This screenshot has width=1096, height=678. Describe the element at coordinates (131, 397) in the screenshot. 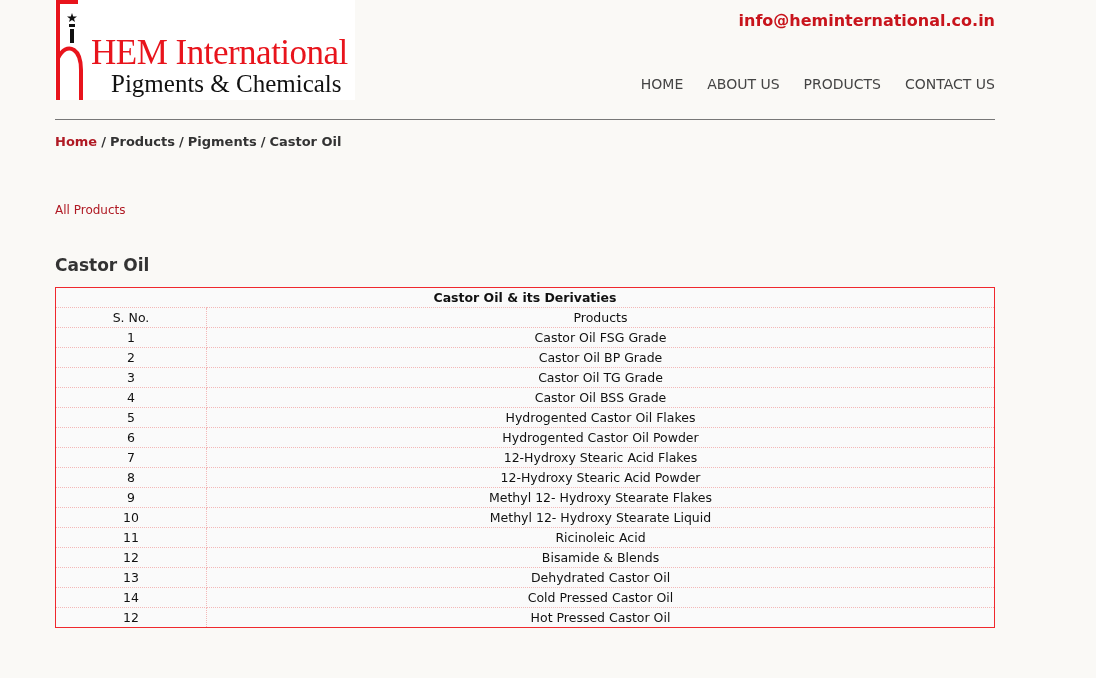

I see `table-cell: 4` at that location.